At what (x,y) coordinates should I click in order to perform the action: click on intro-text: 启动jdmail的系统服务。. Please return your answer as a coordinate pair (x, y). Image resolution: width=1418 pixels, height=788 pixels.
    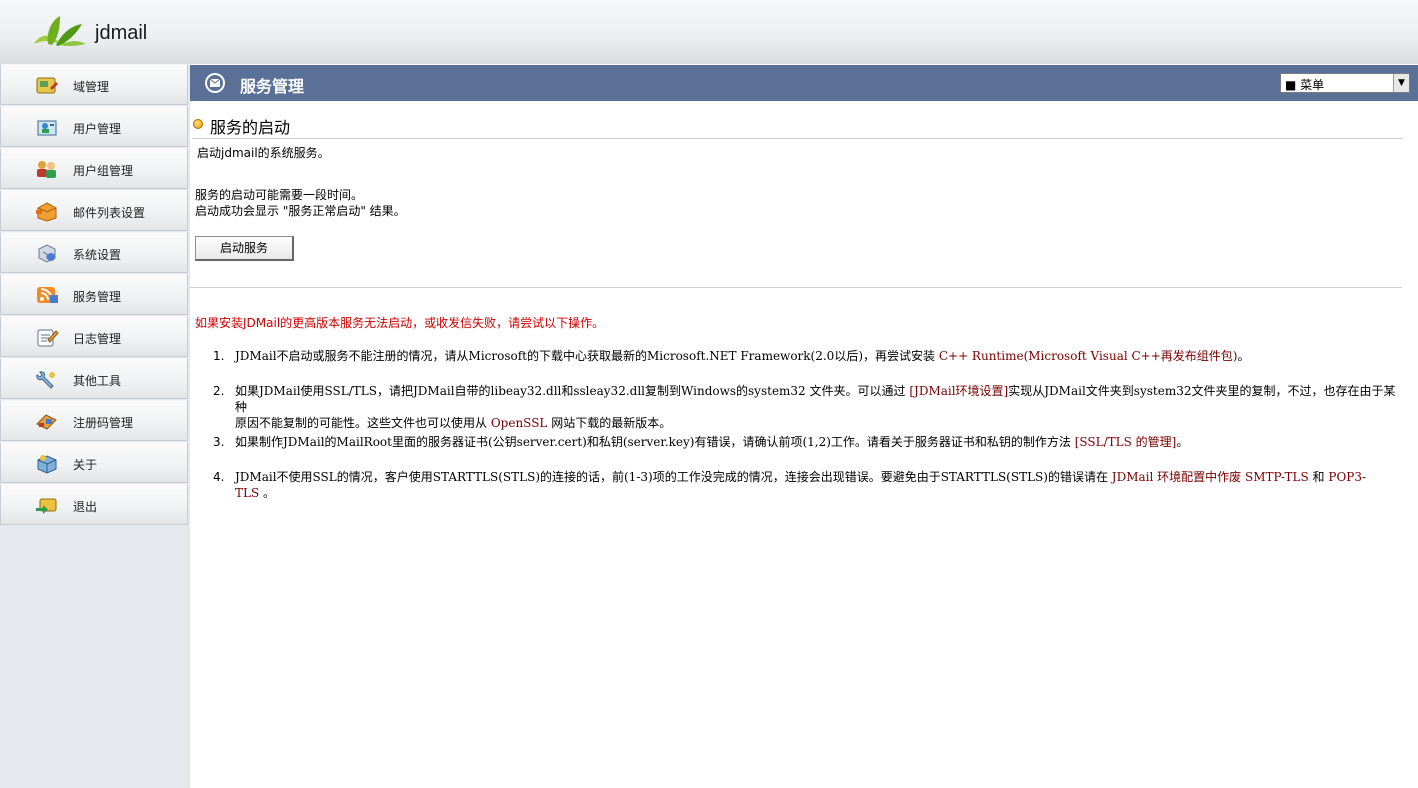
    Looking at the image, I should click on (263, 153).